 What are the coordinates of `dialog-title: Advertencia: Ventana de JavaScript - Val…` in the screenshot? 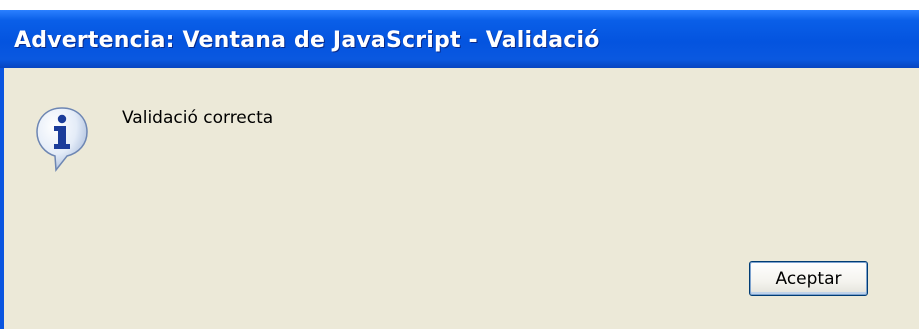 It's located at (307, 40).